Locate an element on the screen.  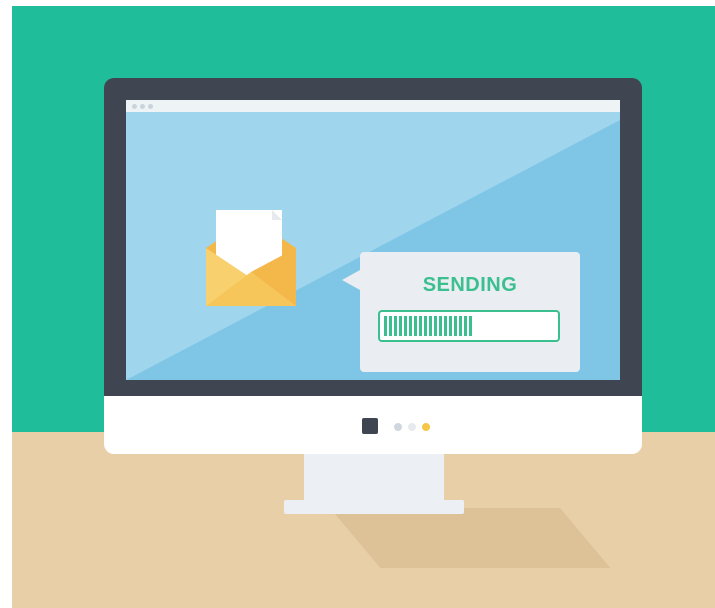
status-bubble: SENDING is located at coordinates (461, 312).